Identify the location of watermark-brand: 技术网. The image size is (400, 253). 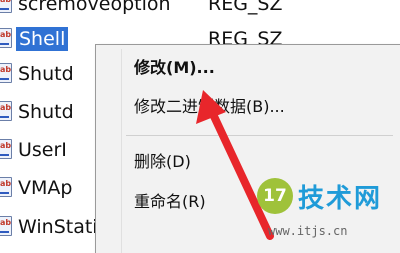
(340, 199).